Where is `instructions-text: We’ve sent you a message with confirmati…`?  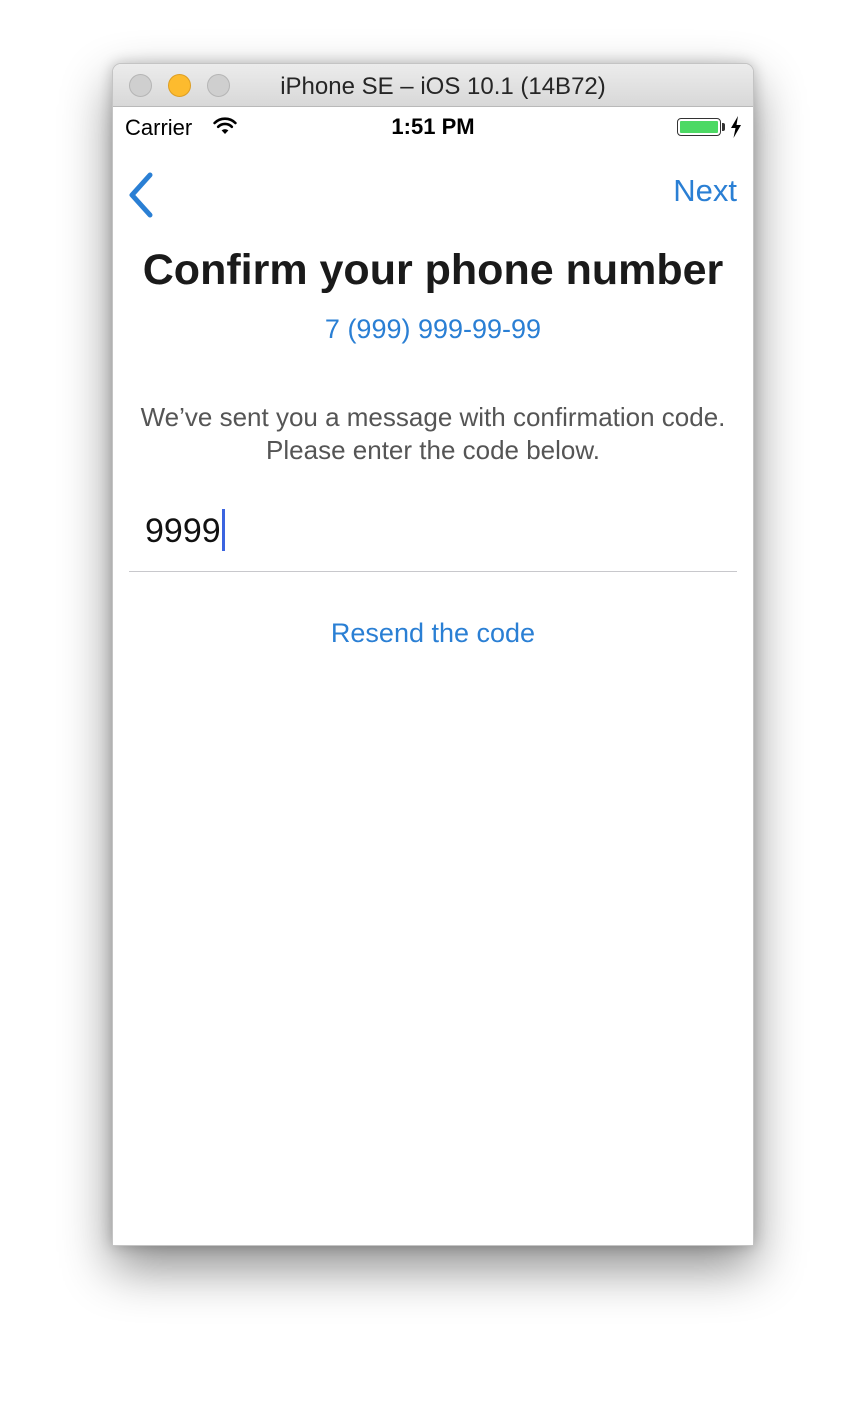
instructions-text: We’ve sent you a message with confirmati… is located at coordinates (433, 434).